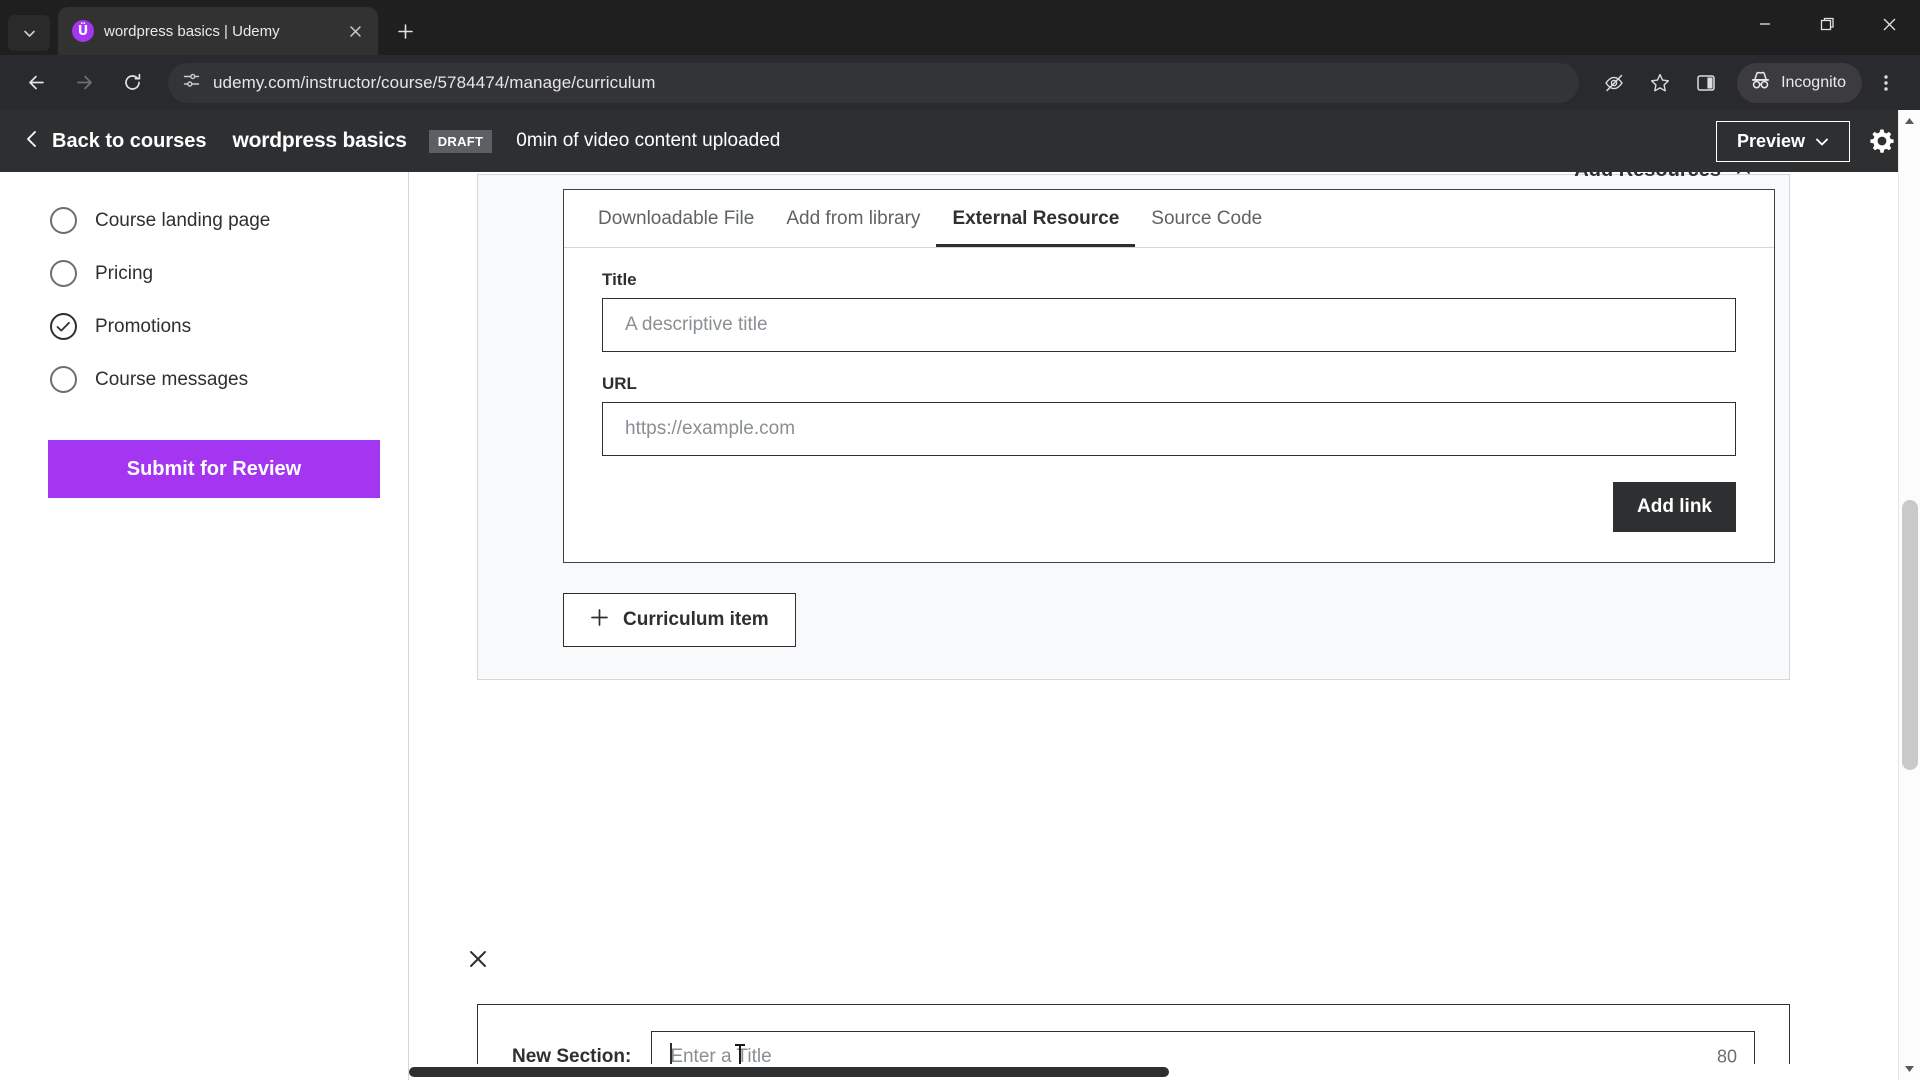  I want to click on sidebar-item-label: Pricing, so click(124, 273).